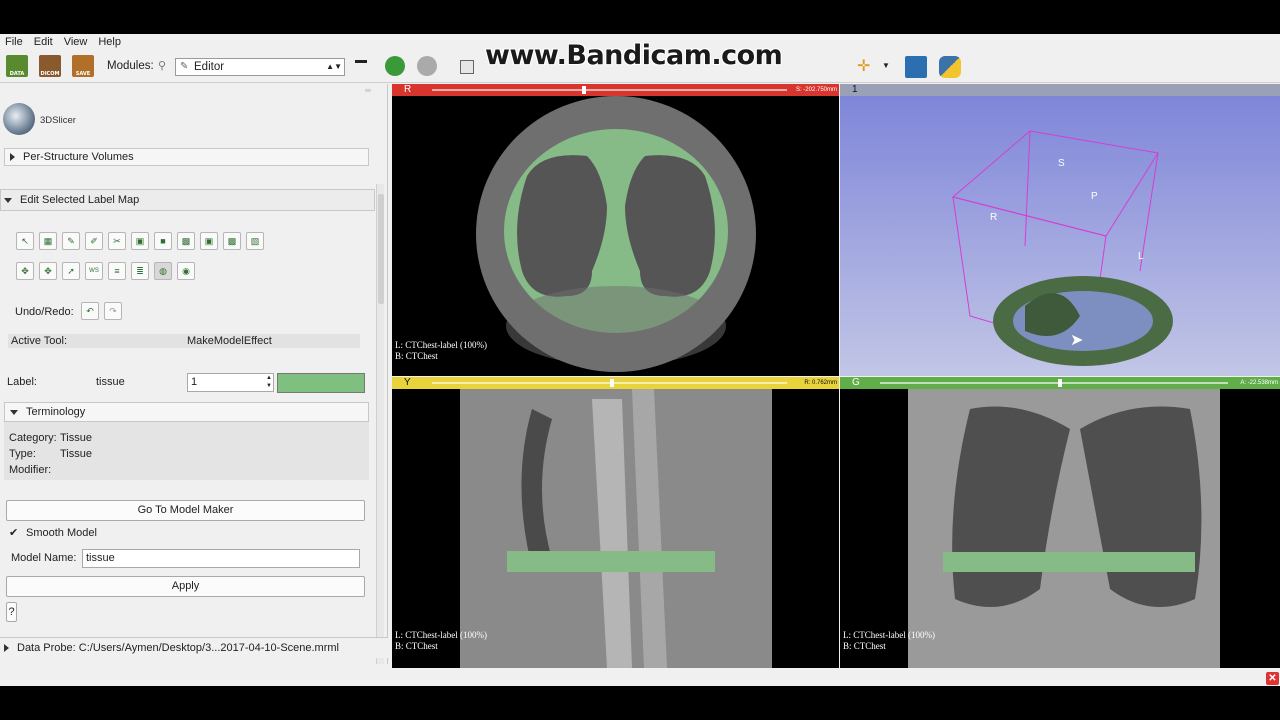 The width and height of the screenshot is (1280, 720). Describe the element at coordinates (230, 382) in the screenshot. I see `label-value-spinbox: 1 ▲ ▼` at that location.